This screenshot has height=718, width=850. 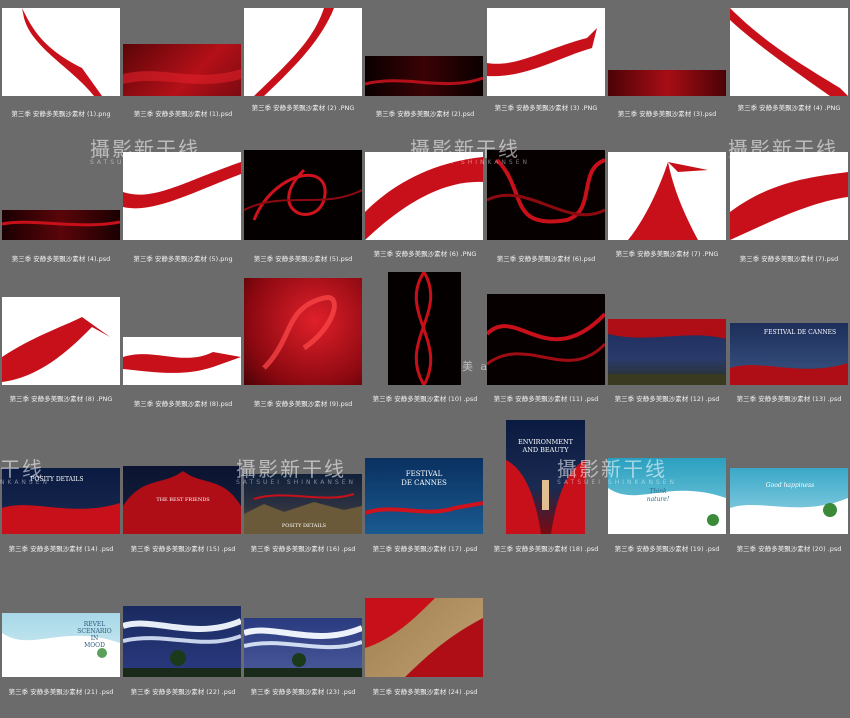 I want to click on file-name: 第三季 安静多美飘沙素材 (21) .psd, so click(x=61, y=692).